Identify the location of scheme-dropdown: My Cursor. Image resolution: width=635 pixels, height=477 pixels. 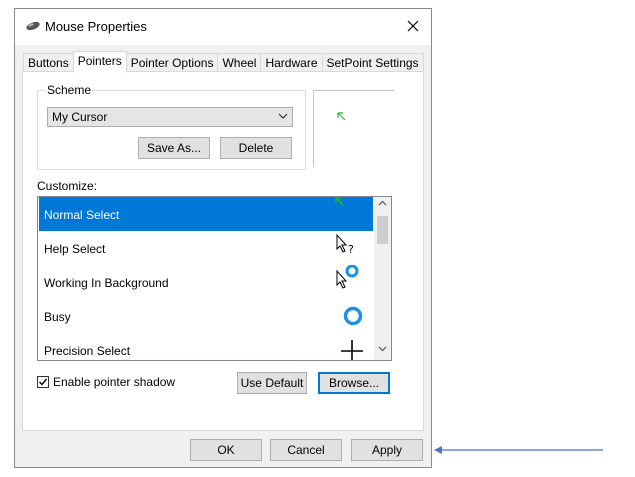
(170, 117).